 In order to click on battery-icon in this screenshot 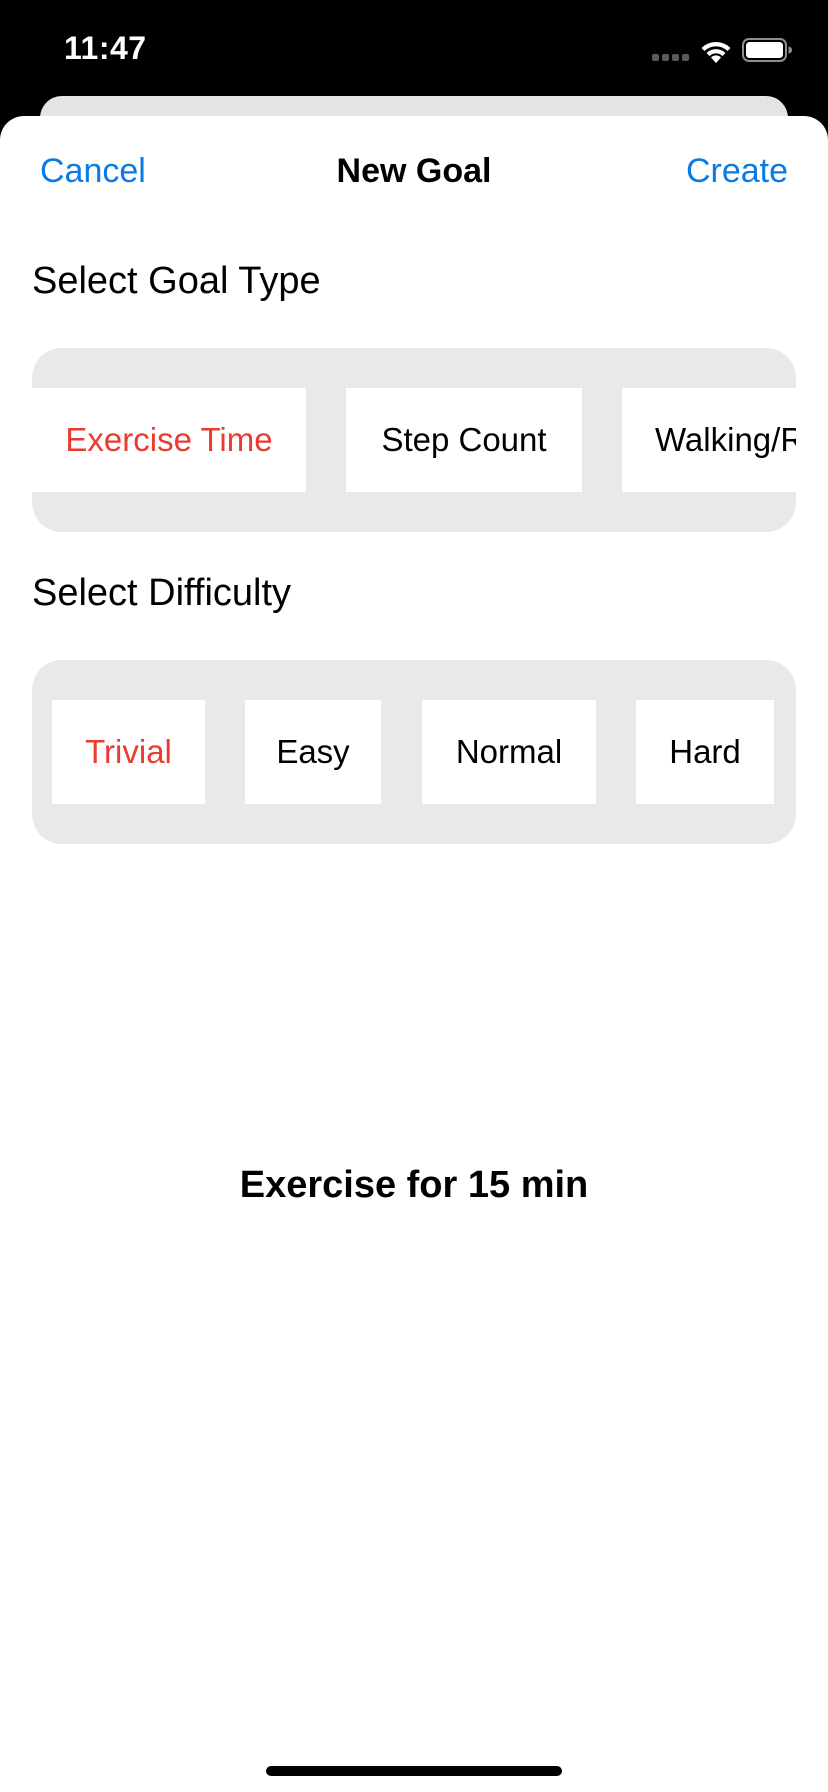, I will do `click(767, 50)`.